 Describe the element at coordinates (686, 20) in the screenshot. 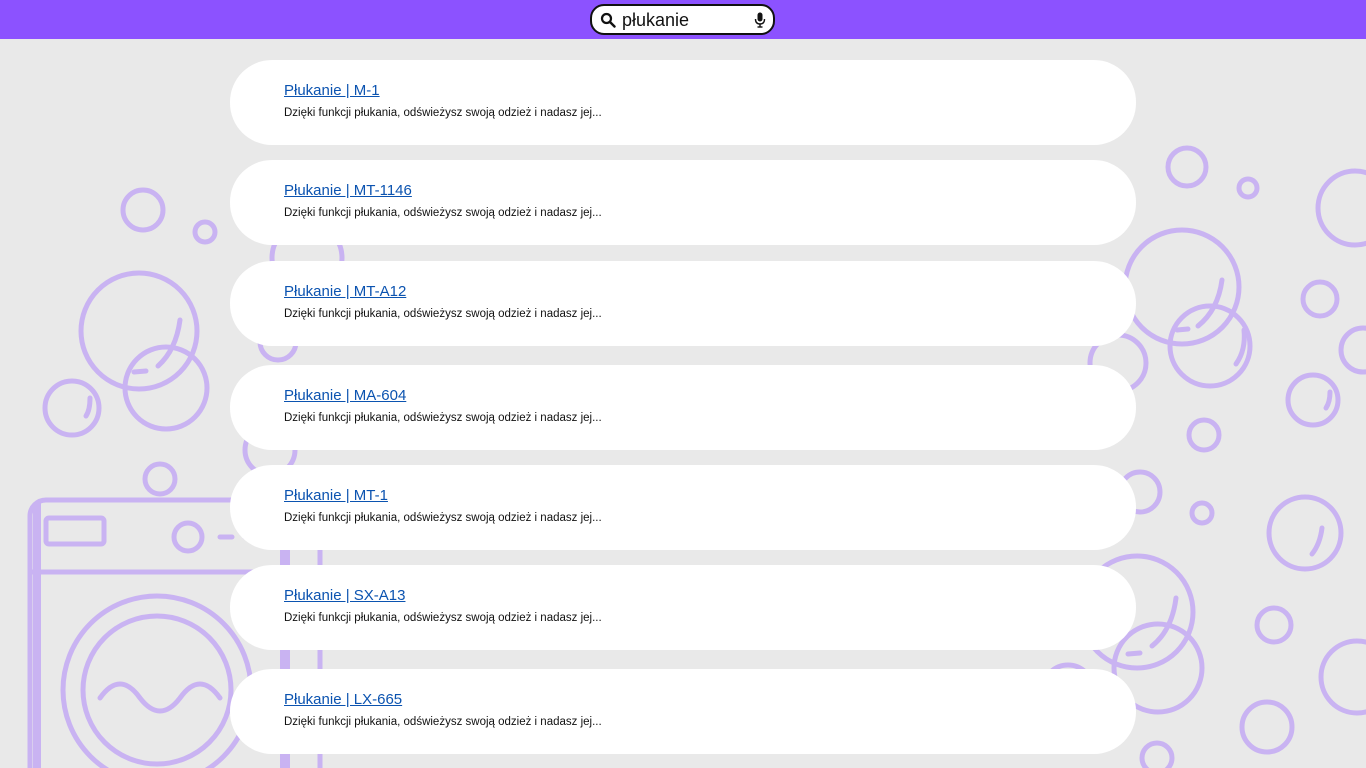

I see `search-input` at that location.